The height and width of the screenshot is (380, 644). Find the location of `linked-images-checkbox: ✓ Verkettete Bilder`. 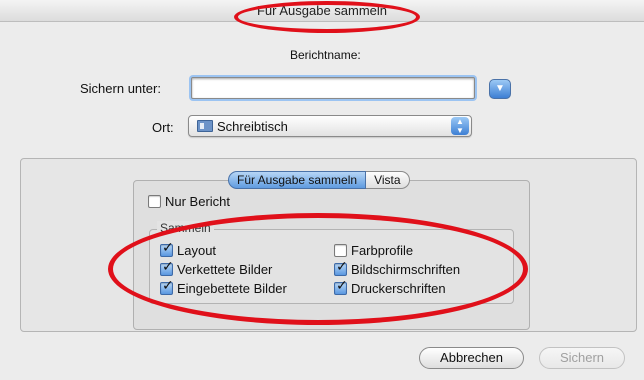

linked-images-checkbox: ✓ Verkettete Bilder is located at coordinates (216, 267).